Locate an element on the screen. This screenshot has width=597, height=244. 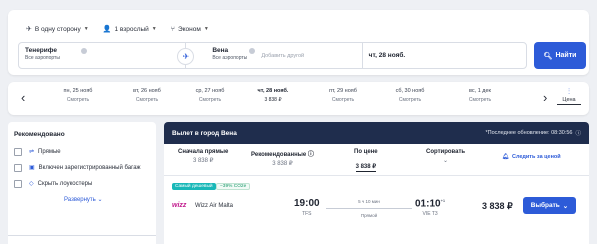
date-option-selected: чт, 28 нояб. 3 838 ₽ is located at coordinates (273, 95).